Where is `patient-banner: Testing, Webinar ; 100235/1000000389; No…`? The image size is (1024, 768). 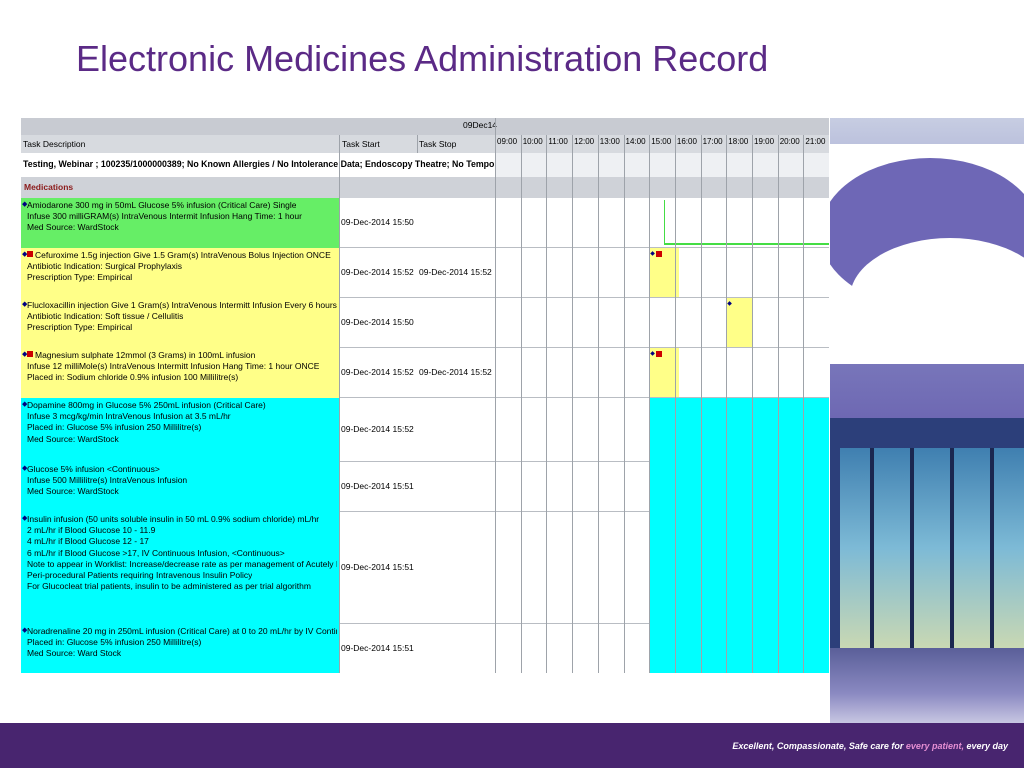 patient-banner: Testing, Webinar ; 100235/1000000389; No… is located at coordinates (287, 164).